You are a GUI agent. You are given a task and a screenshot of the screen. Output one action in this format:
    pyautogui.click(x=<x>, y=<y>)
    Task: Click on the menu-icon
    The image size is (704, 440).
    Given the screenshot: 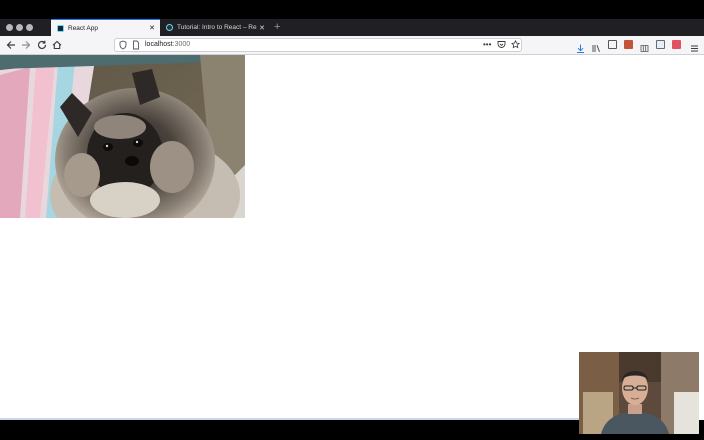 What is the action you would take?
    pyautogui.click(x=694, y=46)
    